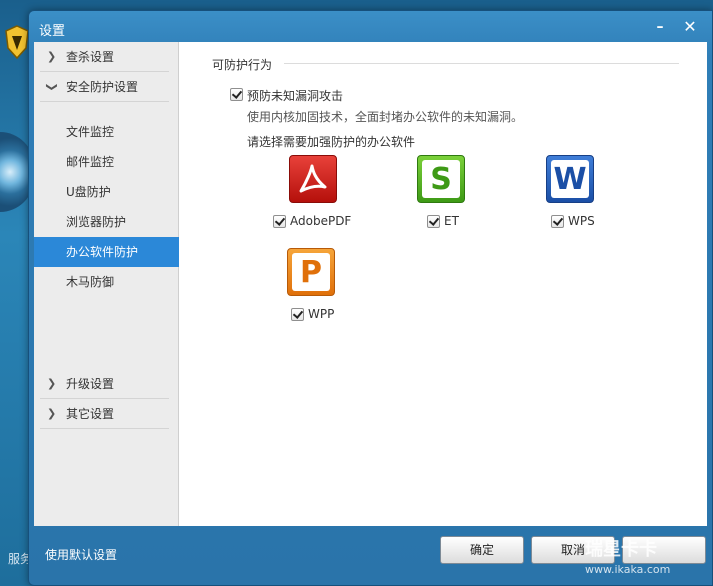 This screenshot has height=586, width=713. Describe the element at coordinates (370, 27) in the screenshot. I see `title-bar: 设置 – ✕` at that location.